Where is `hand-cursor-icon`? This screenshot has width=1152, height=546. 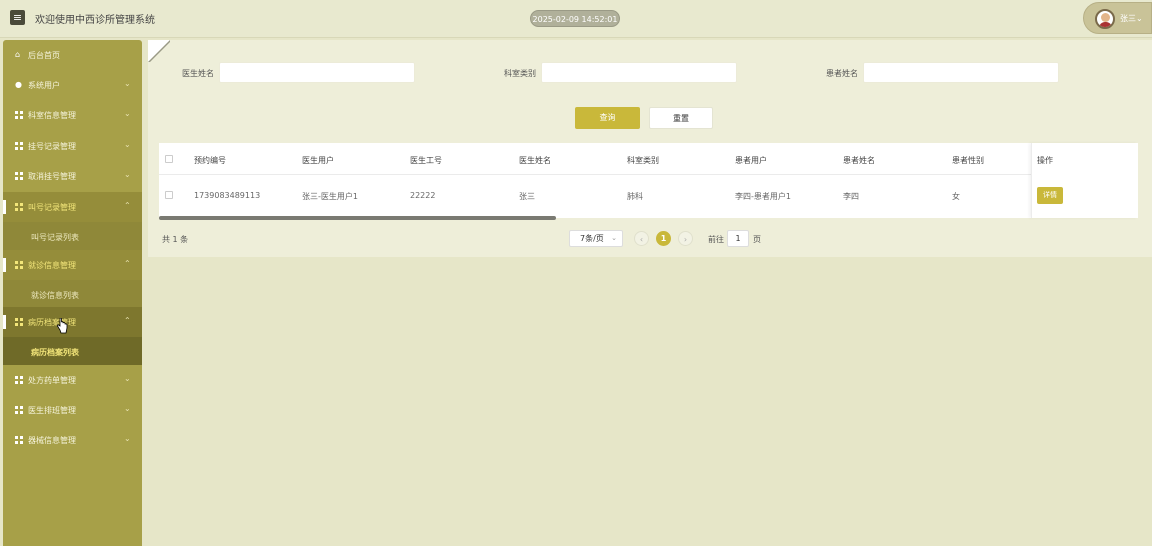 hand-cursor-icon is located at coordinates (62, 326).